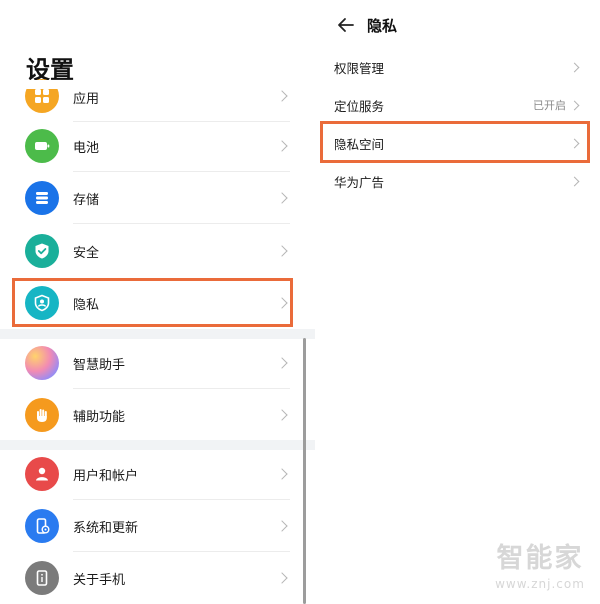 The image size is (600, 604). I want to click on watermark: 智能家 www.znj.com, so click(540, 569).